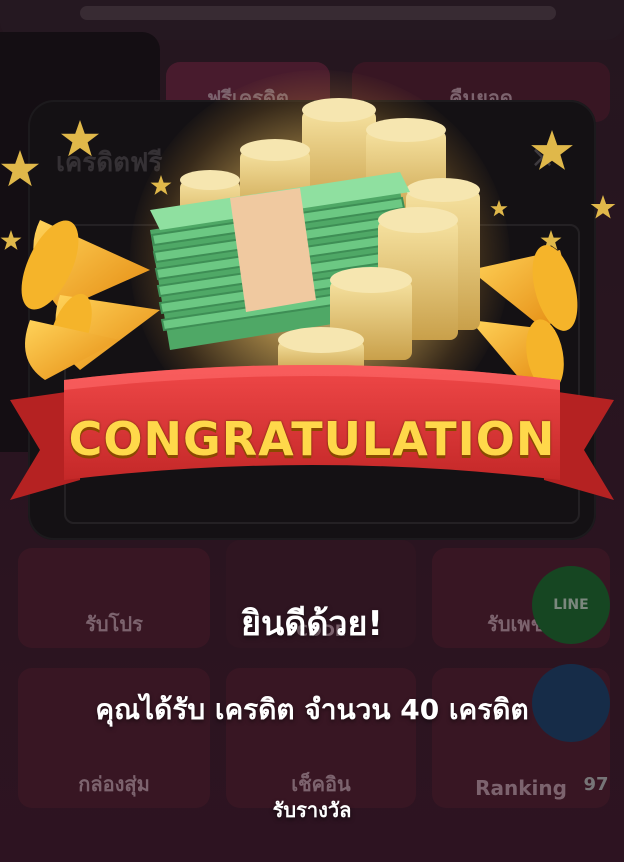 The height and width of the screenshot is (862, 624). Describe the element at coordinates (312, 439) in the screenshot. I see `banner-text: CONGRATULATION` at that location.